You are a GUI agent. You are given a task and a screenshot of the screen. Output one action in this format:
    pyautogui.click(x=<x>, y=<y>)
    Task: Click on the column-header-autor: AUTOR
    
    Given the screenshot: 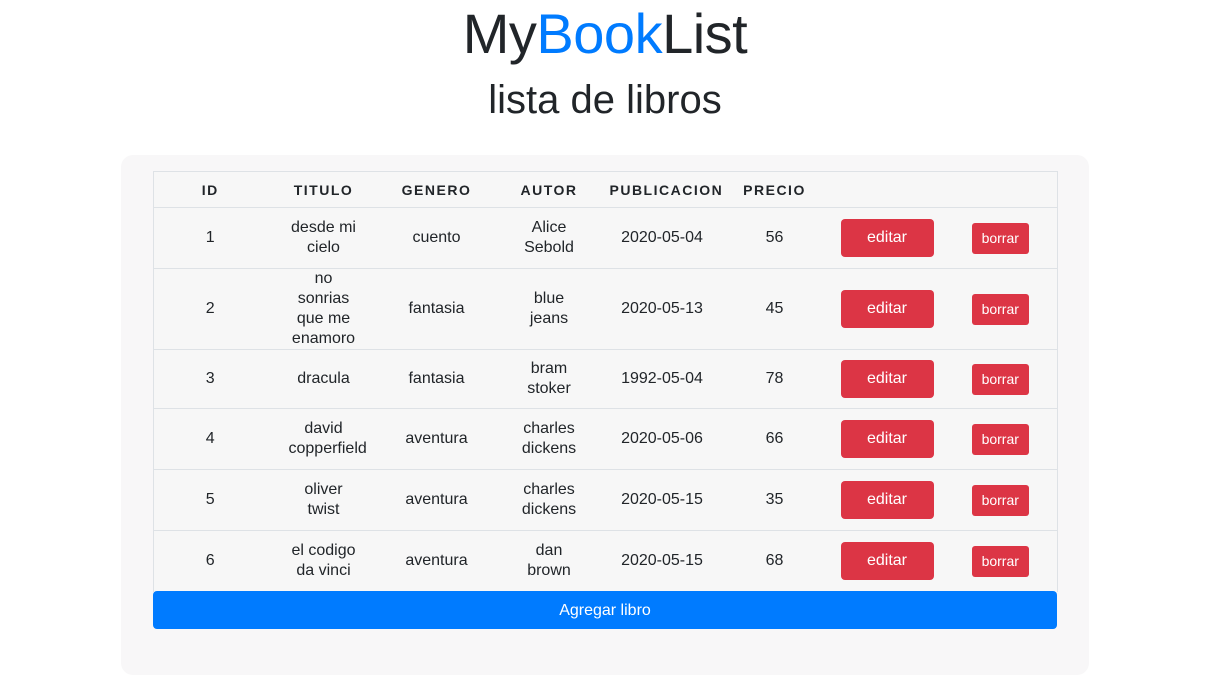 What is the action you would take?
    pyautogui.click(x=549, y=189)
    